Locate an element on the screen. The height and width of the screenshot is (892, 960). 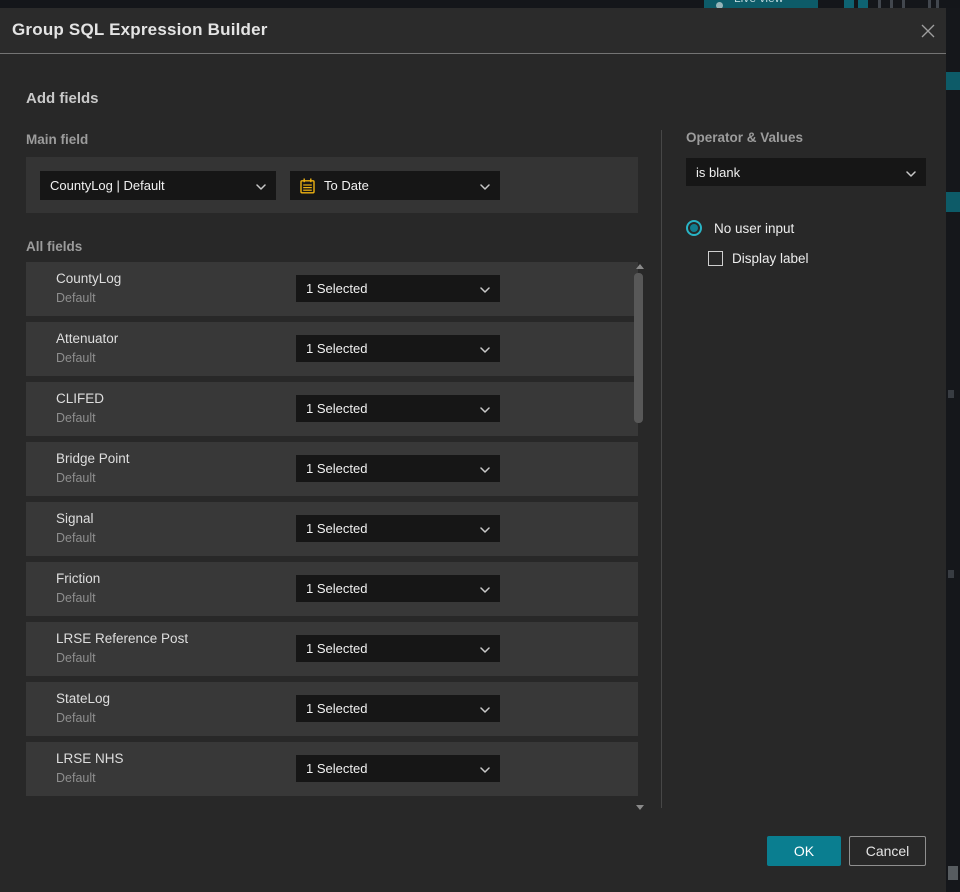
field-row: LRSE Reference Post Default 1 Selected is located at coordinates (332, 649).